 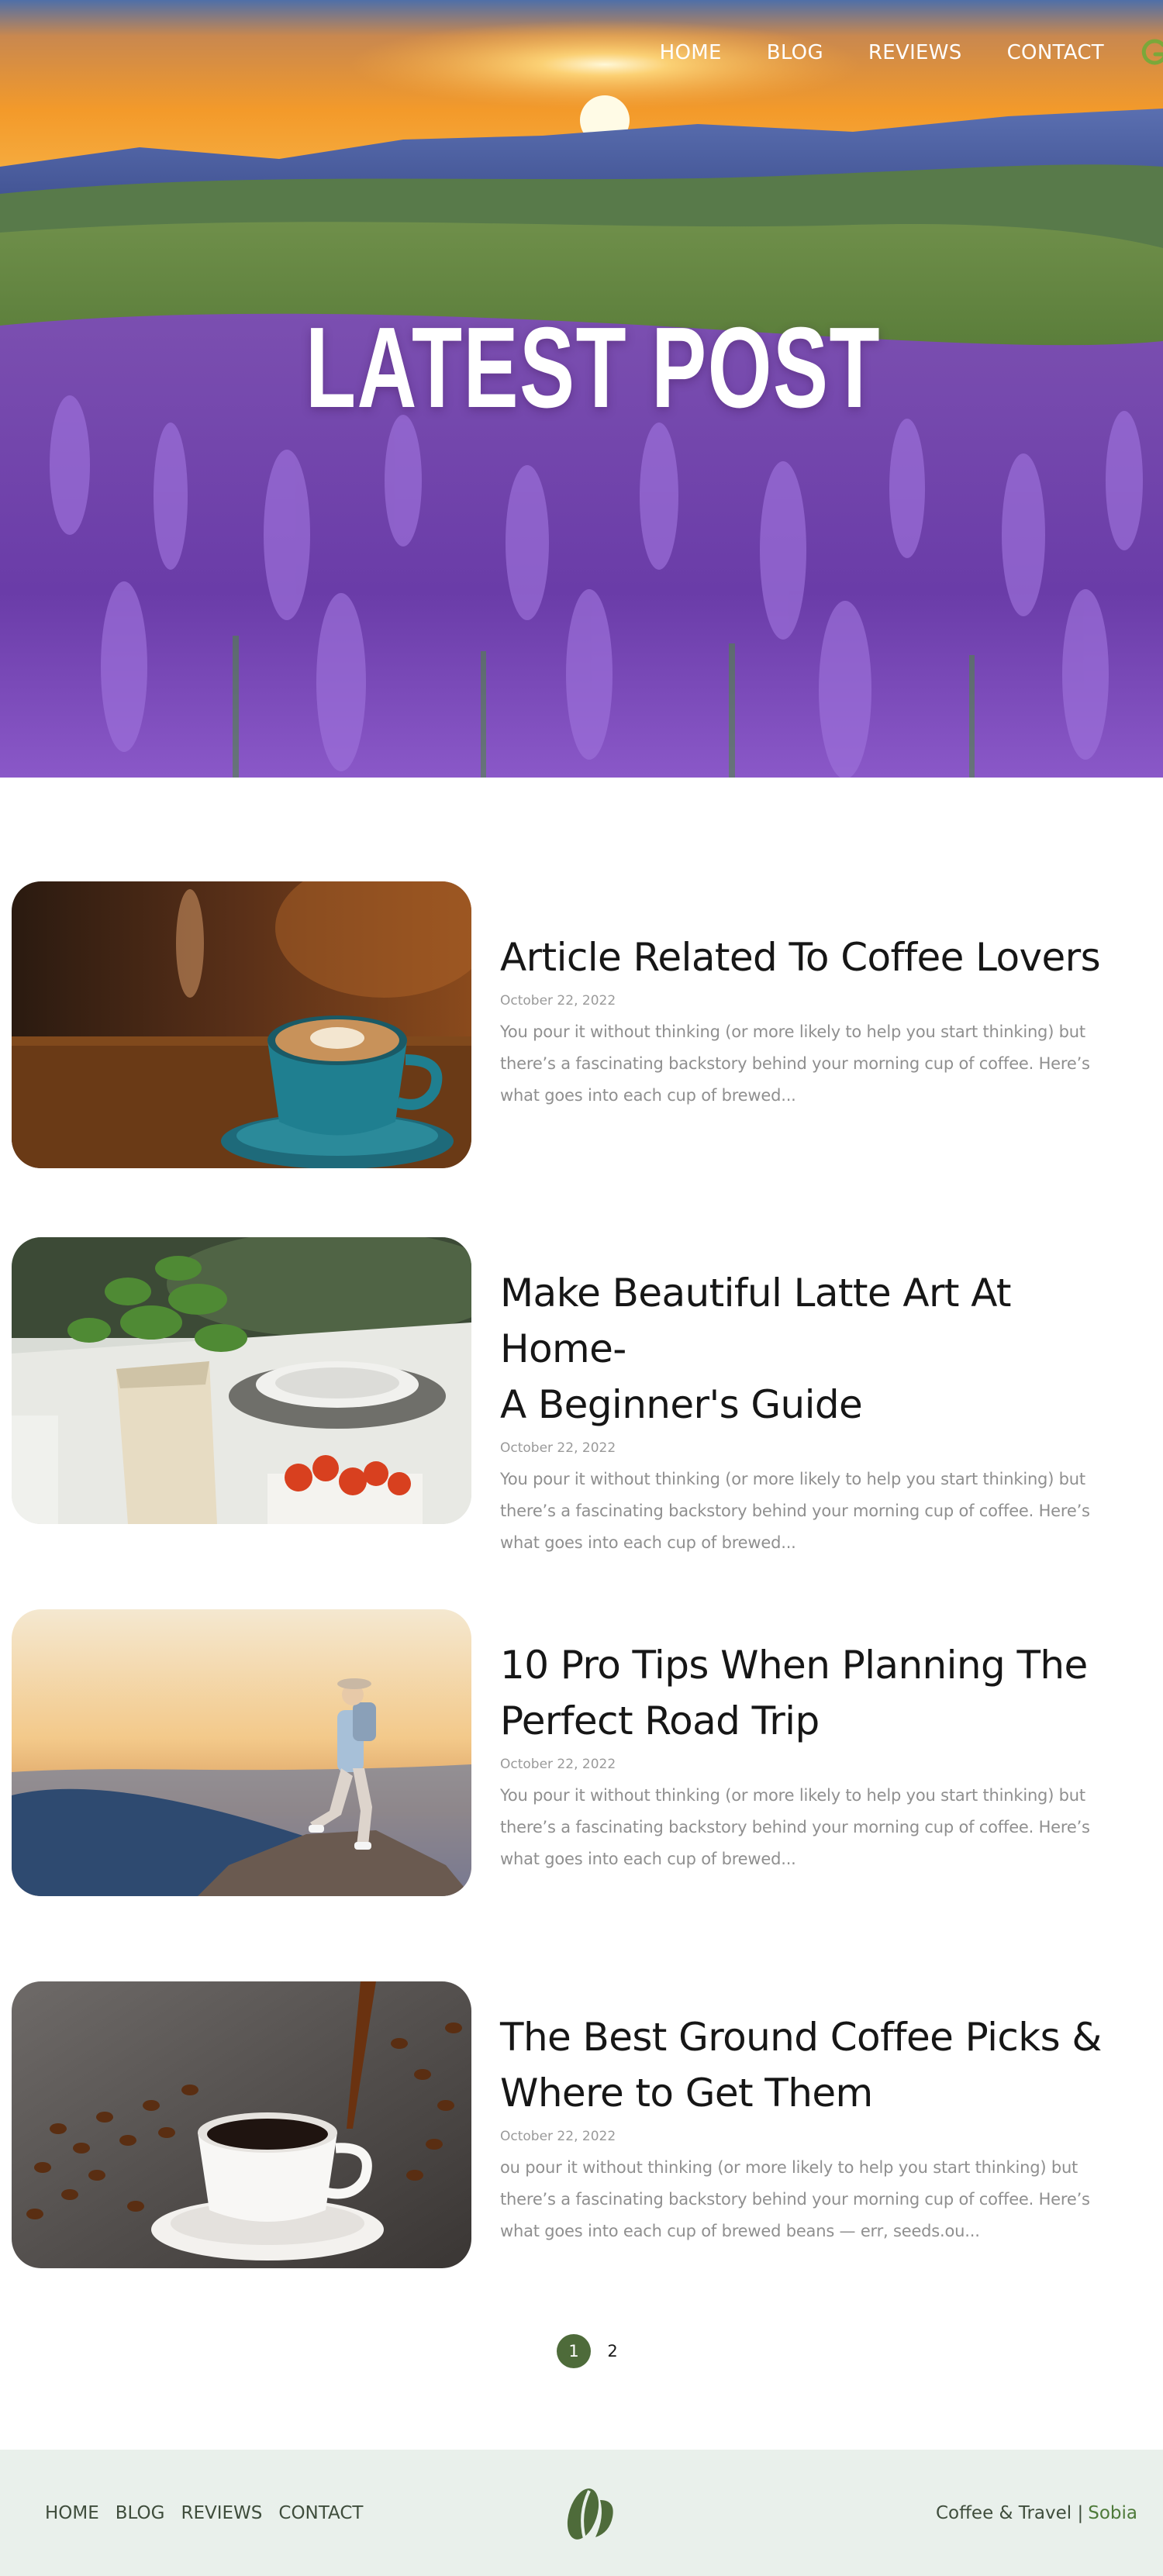 What do you see at coordinates (801, 957) in the screenshot?
I see `post-title-line: Article Related To Coffee Lovers` at bounding box center [801, 957].